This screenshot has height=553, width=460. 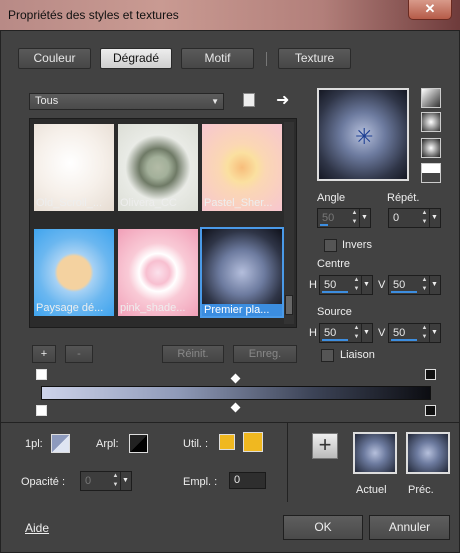 I want to click on angle-label: Angle, so click(x=331, y=198).